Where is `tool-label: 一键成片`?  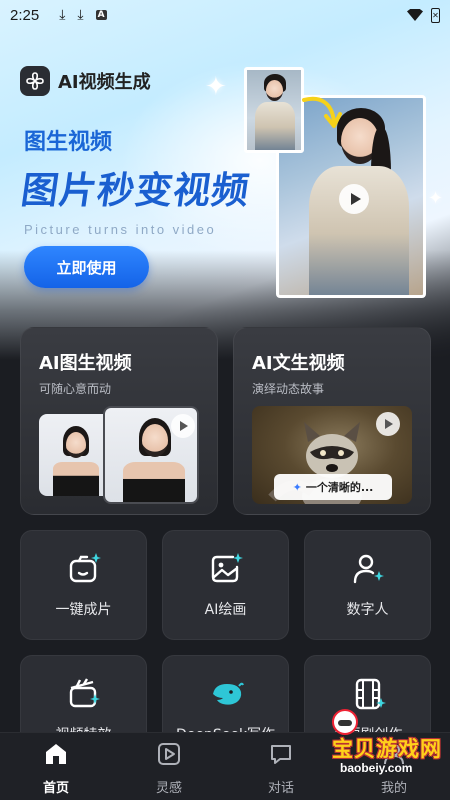
tool-label: 一键成片 is located at coordinates (83, 610).